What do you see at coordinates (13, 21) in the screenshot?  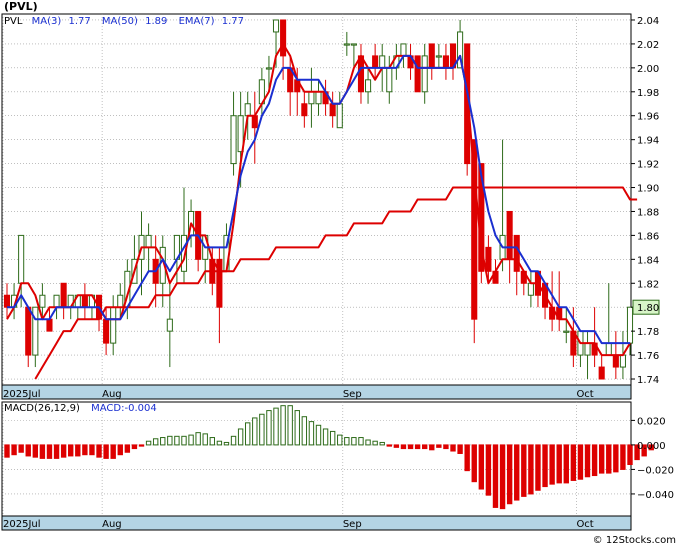 I see `legend-ticker: PVL` at bounding box center [13, 21].